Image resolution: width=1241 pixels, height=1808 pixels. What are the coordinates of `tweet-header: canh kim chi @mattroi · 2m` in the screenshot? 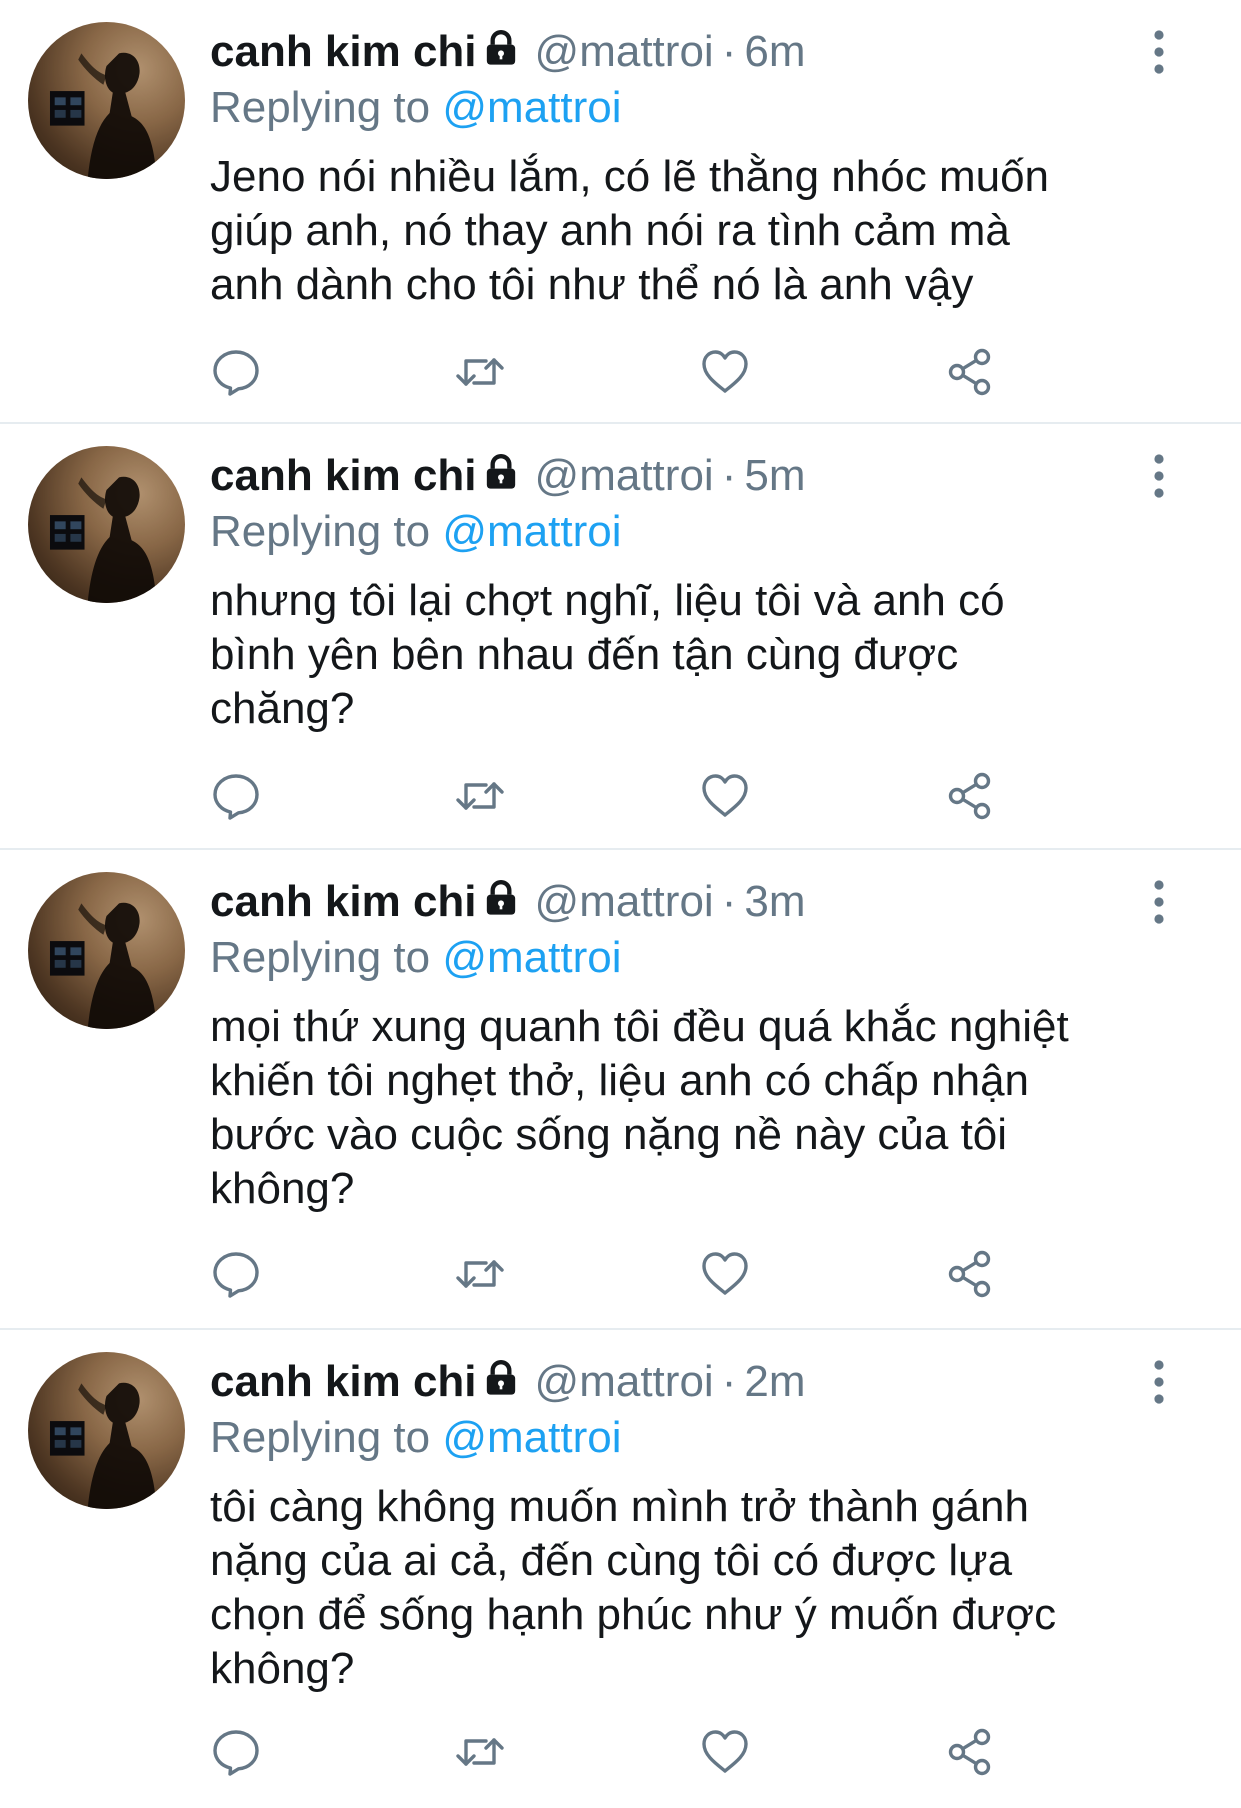 It's located at (507, 1382).